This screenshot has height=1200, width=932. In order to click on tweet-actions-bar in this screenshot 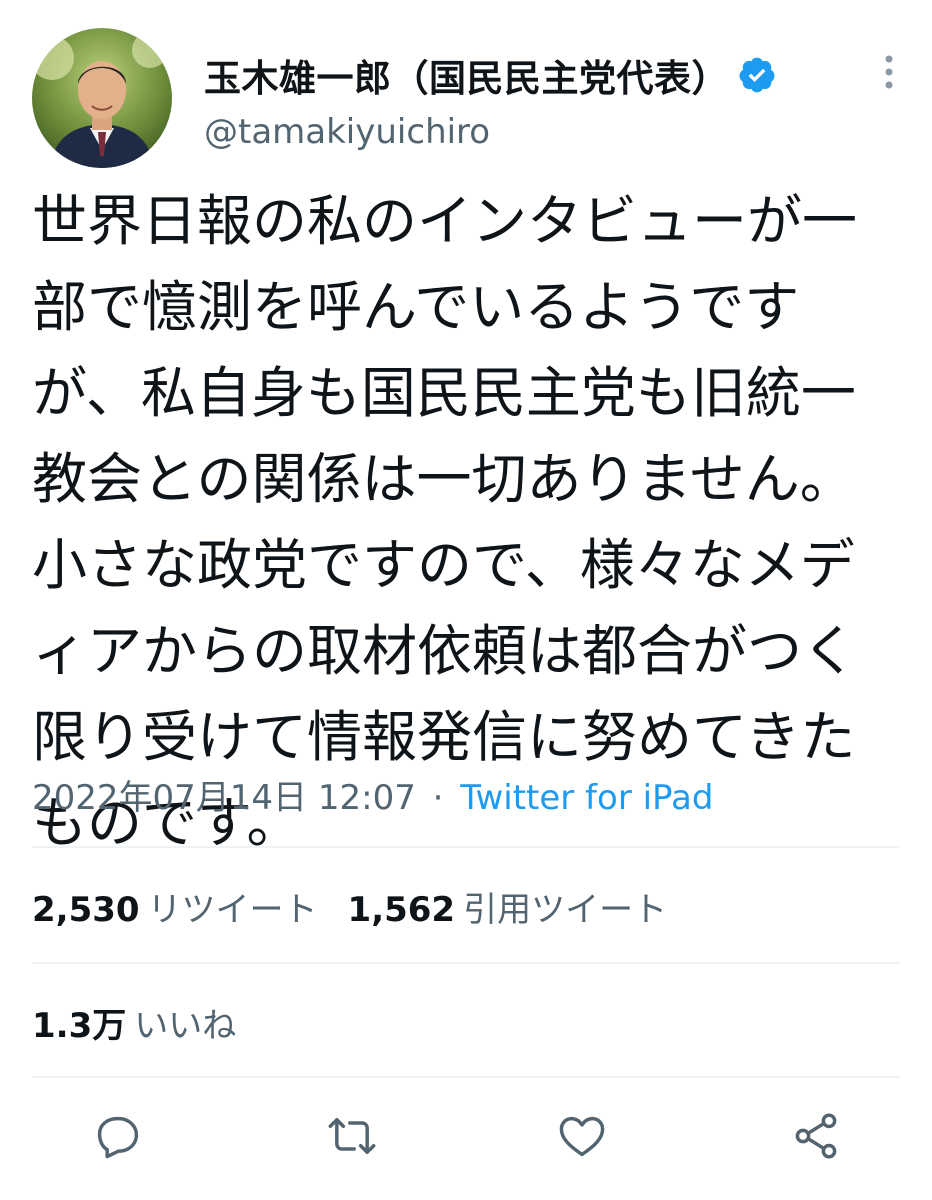, I will do `click(466, 1140)`.